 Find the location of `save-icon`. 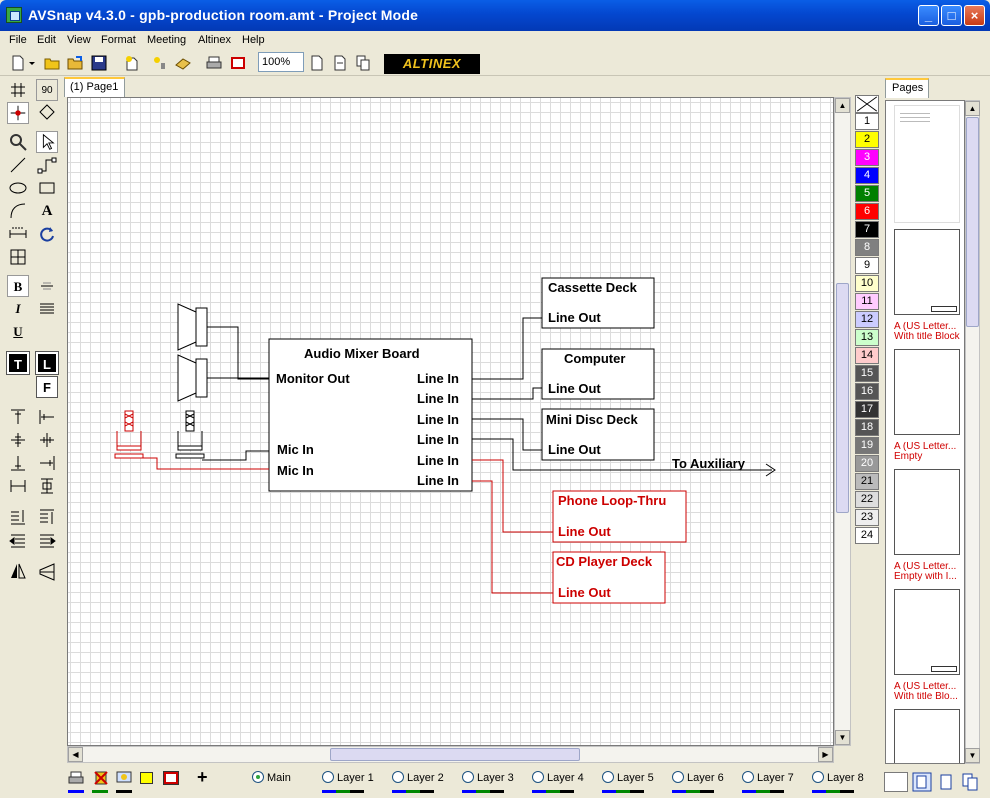

save-icon is located at coordinates (99, 63).